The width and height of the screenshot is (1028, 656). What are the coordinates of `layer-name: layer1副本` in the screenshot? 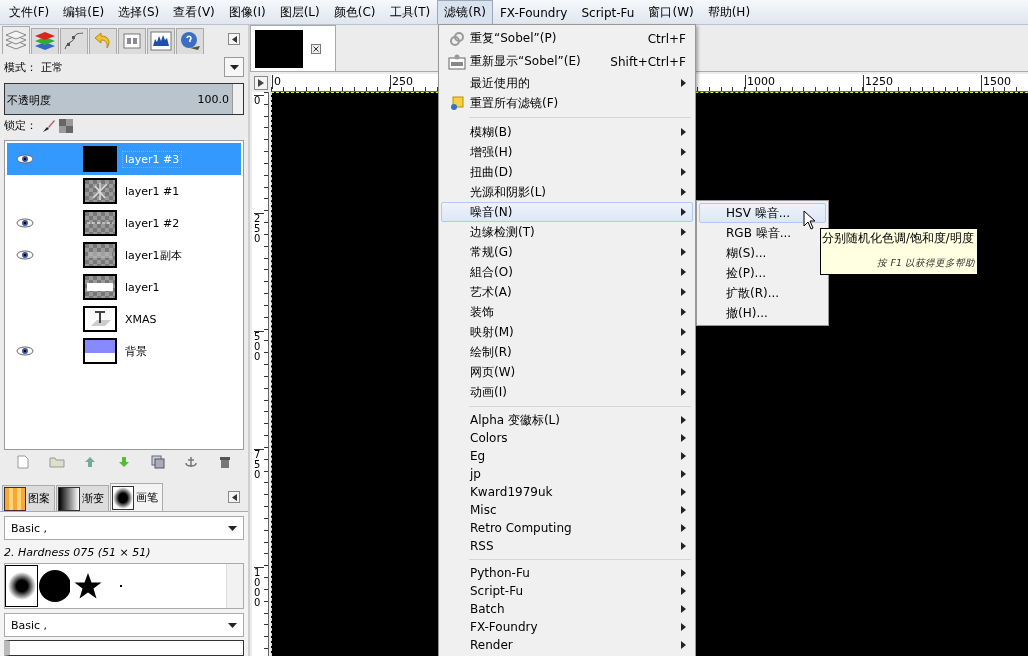 It's located at (153, 255).